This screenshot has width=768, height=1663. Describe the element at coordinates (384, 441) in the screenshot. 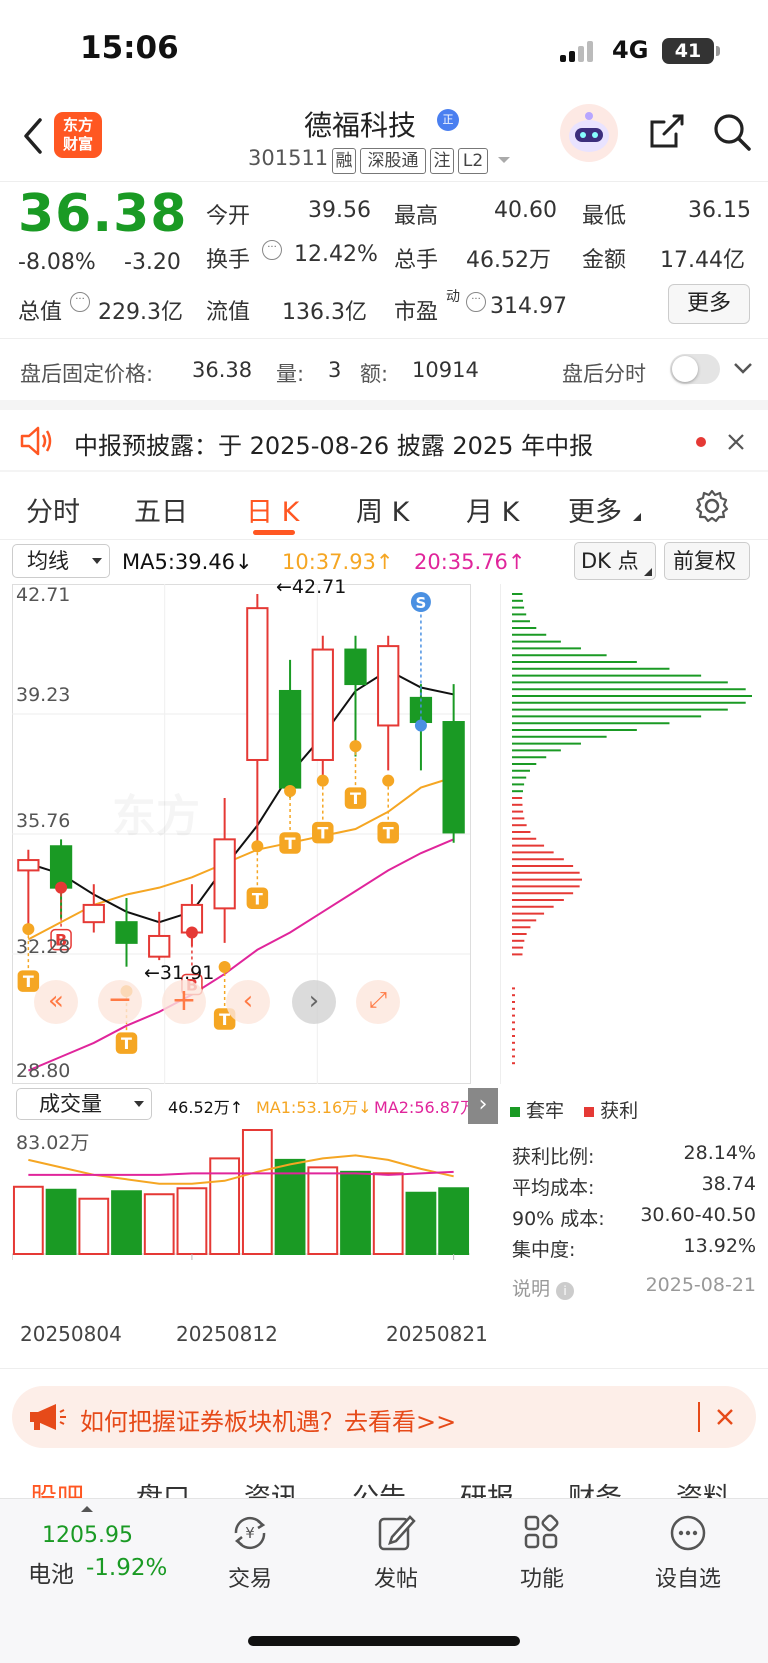

I see `notice-bar: 中报预披露：于 2025-08-26 披露 2025 年中报` at that location.